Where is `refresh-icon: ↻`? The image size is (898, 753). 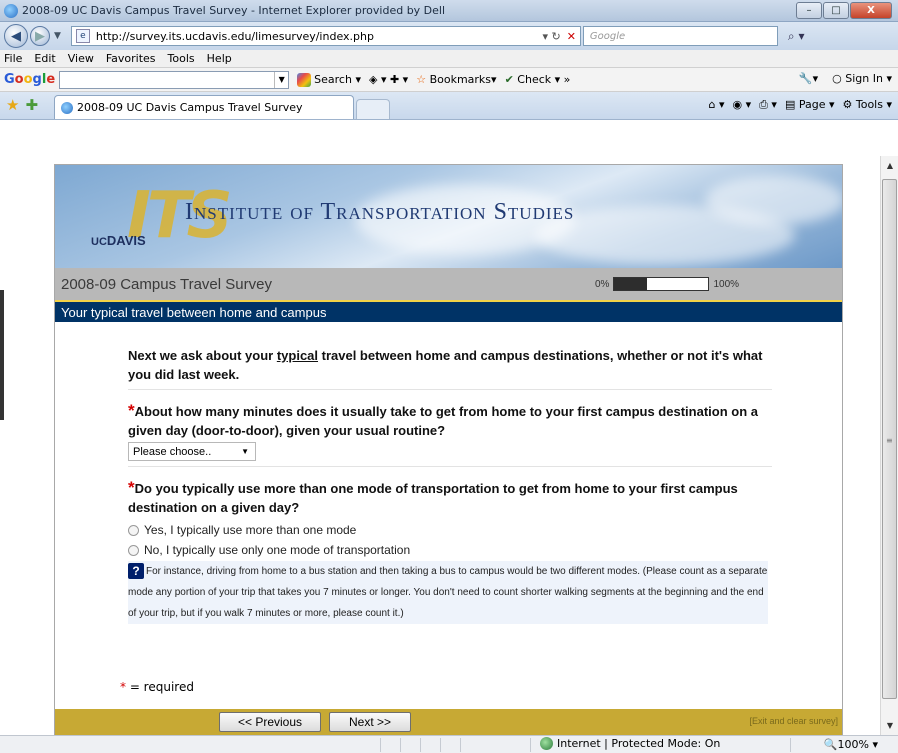
refresh-icon: ↻ is located at coordinates (555, 36).